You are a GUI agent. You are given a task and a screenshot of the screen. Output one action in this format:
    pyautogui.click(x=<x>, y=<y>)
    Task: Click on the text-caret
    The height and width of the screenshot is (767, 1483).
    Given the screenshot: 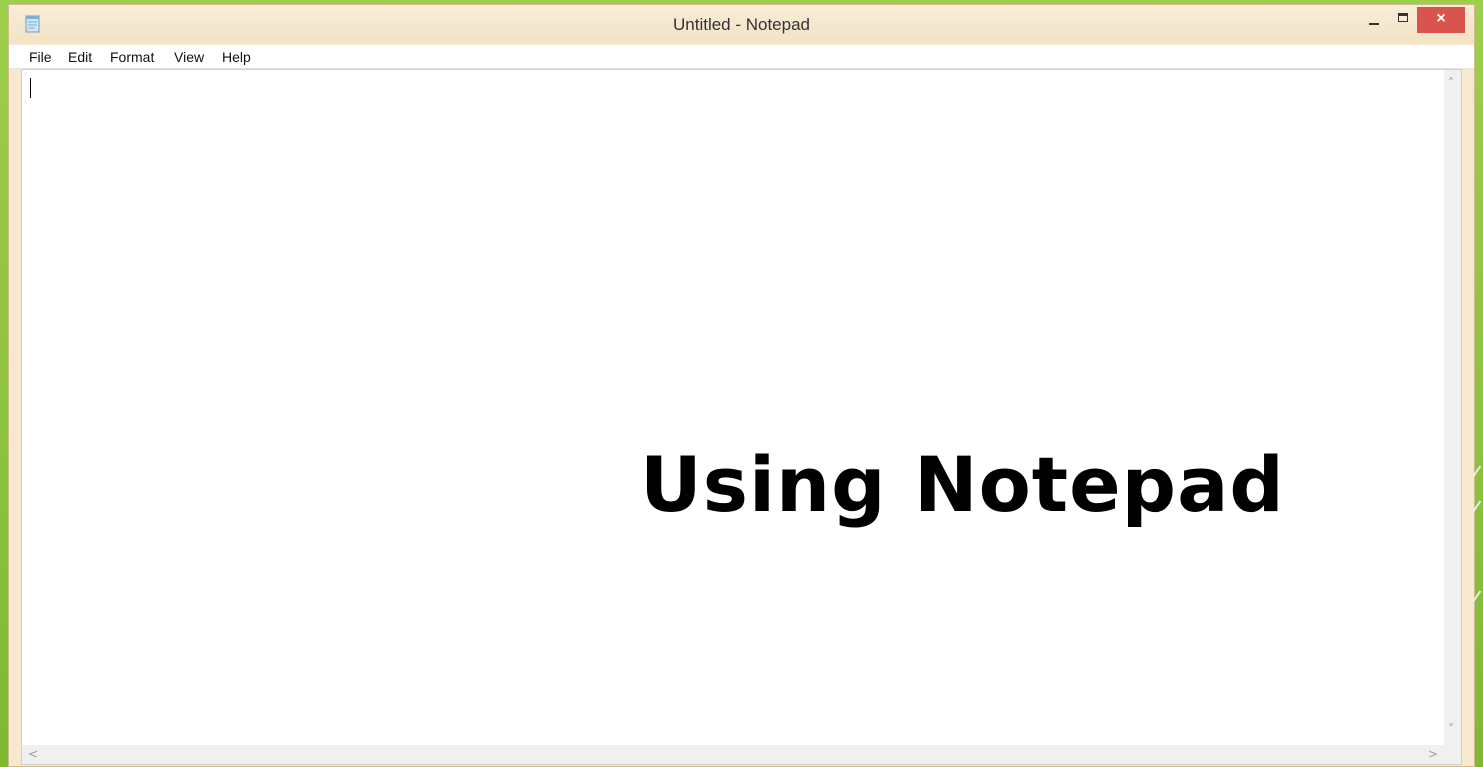 What is the action you would take?
    pyautogui.click(x=30, y=88)
    